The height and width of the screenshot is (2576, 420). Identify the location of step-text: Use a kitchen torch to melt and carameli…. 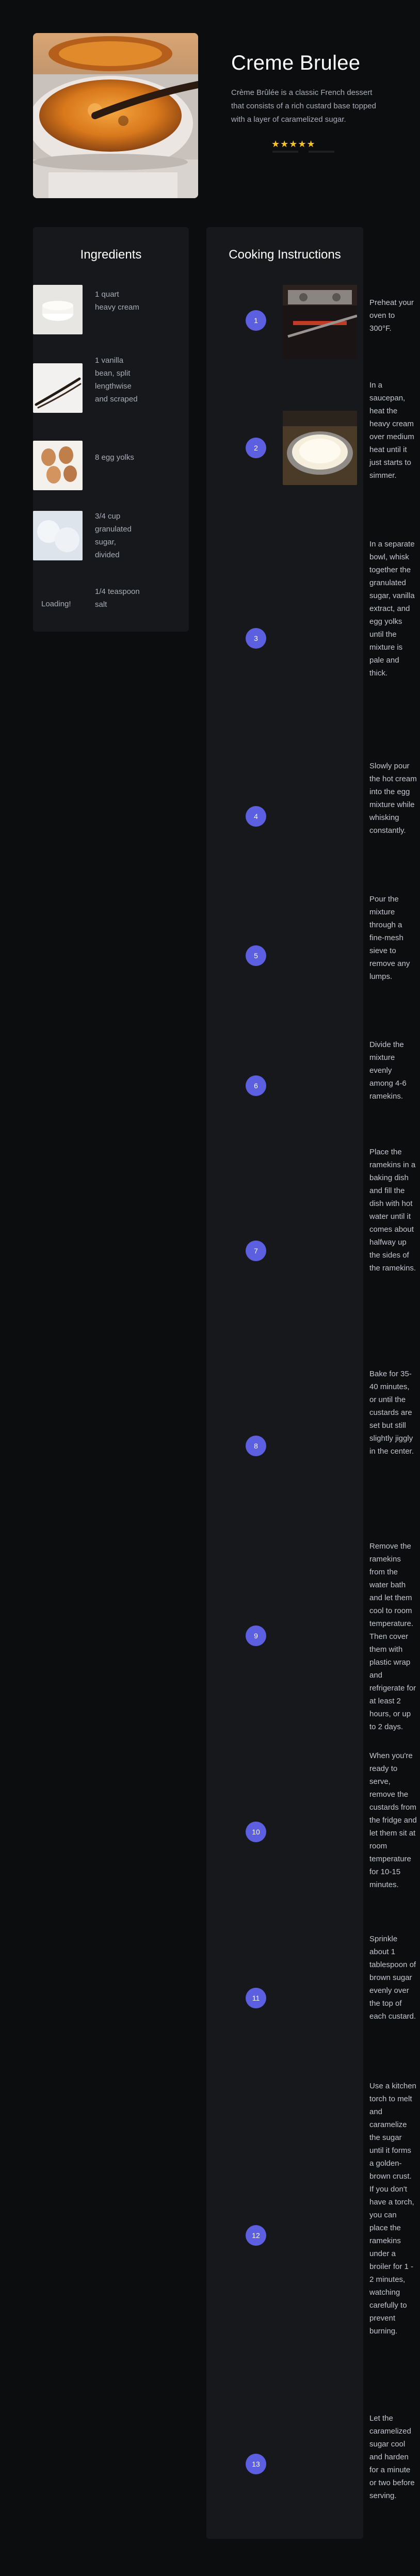
(393, 2209).